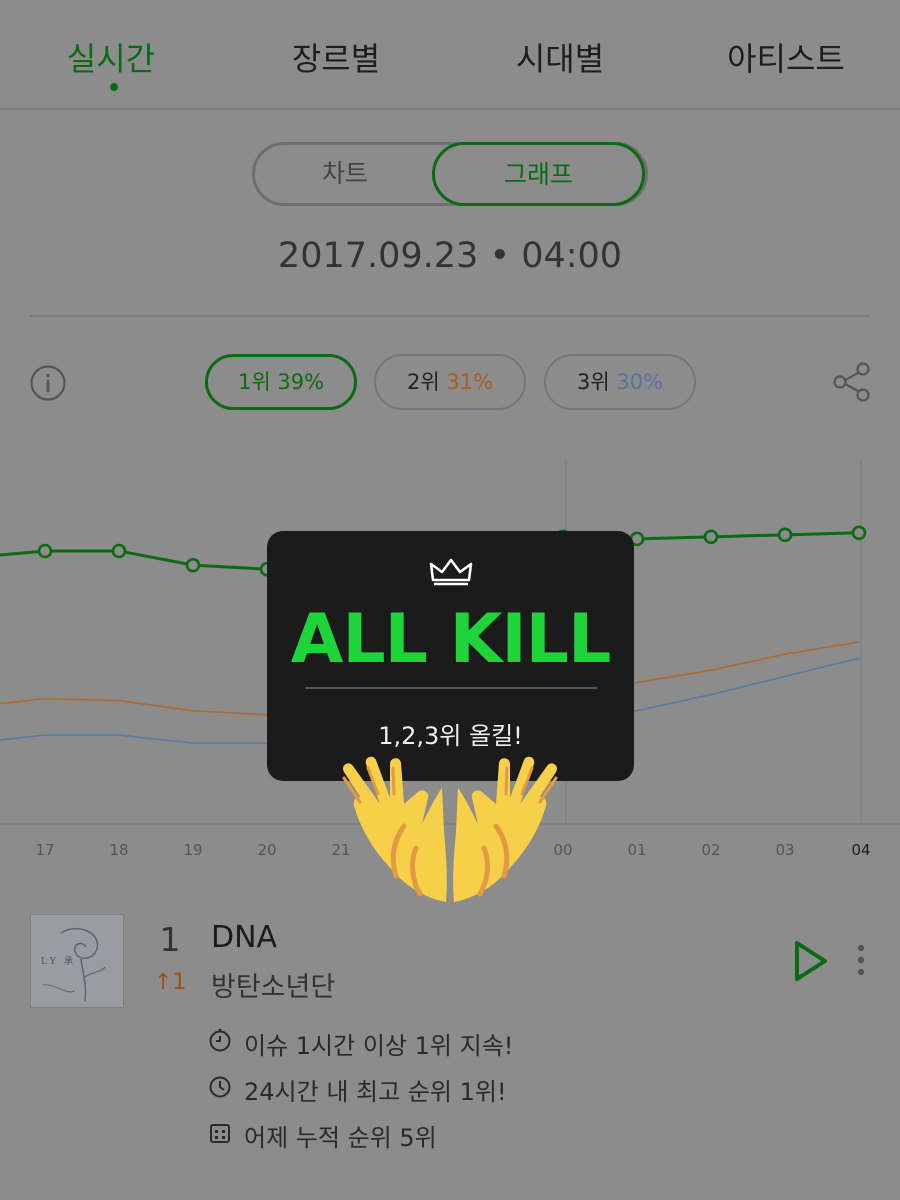 This screenshot has height=1200, width=900. Describe the element at coordinates (636, 850) in the screenshot. I see `x-tick-label: 01` at that location.